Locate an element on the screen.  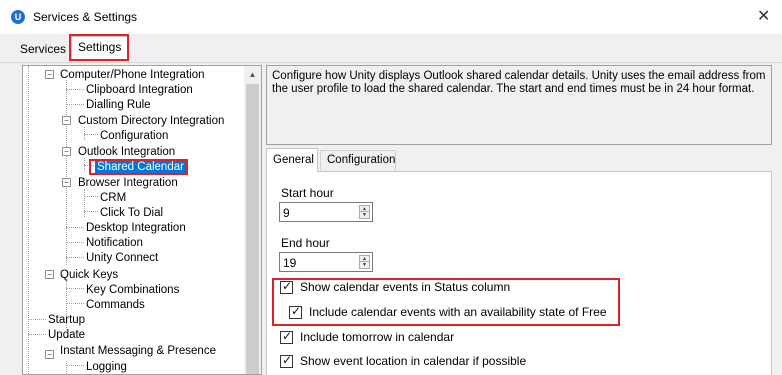
expander-computer-phone: − is located at coordinates (49, 74).